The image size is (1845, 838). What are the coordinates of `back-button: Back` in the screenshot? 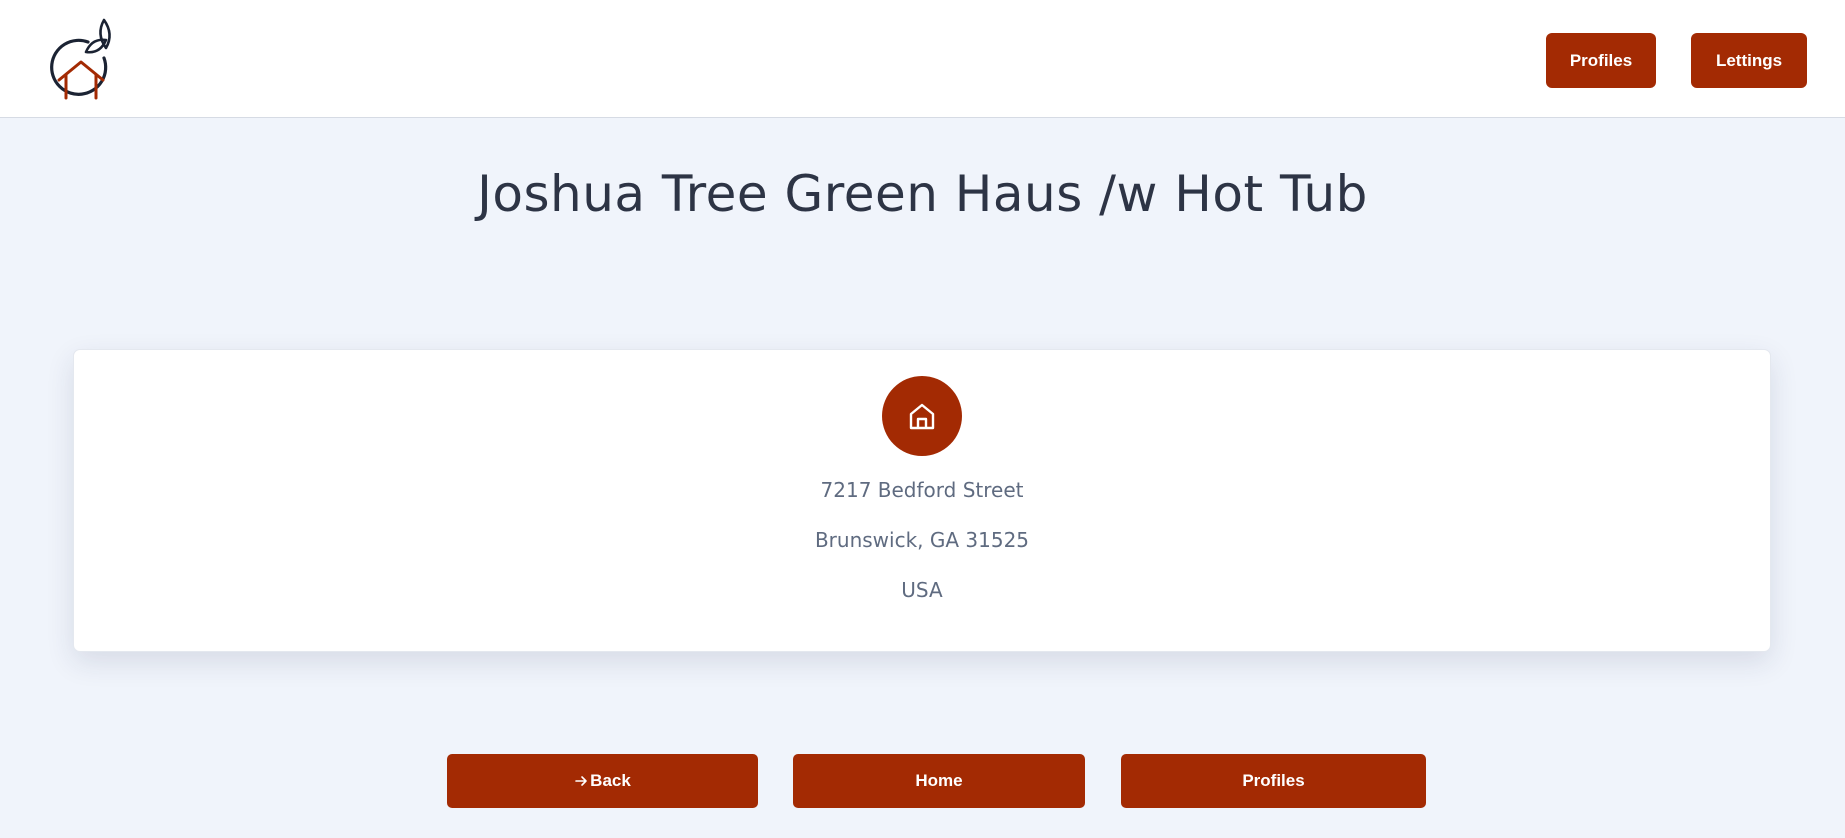 It's located at (602, 781).